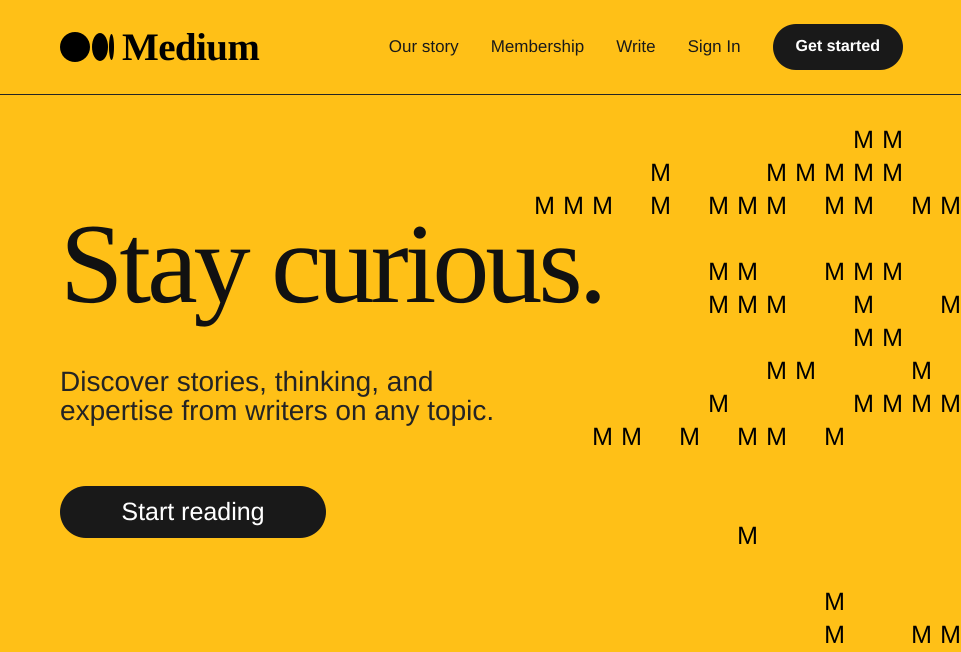 This screenshot has width=961, height=652. Describe the element at coordinates (423, 47) in the screenshot. I see `nav-link: Our story` at that location.